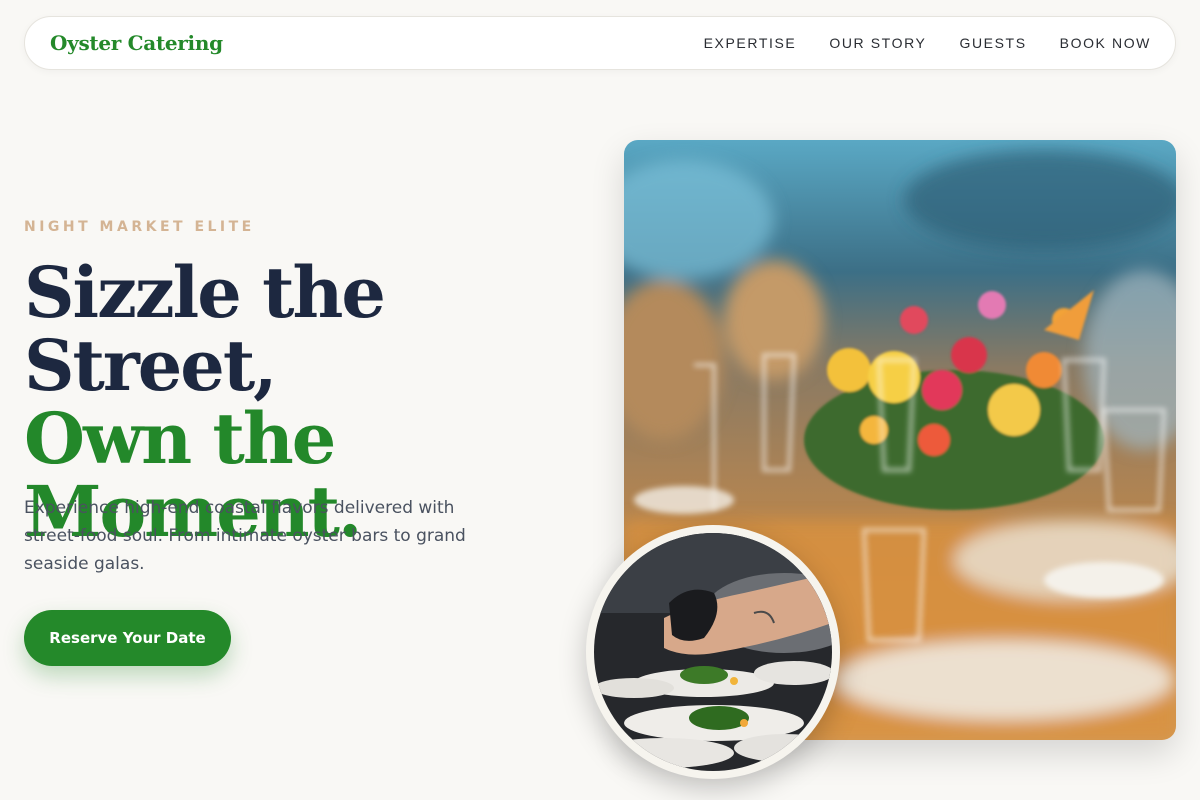 The width and height of the screenshot is (1200, 800). What do you see at coordinates (992, 43) in the screenshot?
I see `nav-link-guests: GUESTS` at bounding box center [992, 43].